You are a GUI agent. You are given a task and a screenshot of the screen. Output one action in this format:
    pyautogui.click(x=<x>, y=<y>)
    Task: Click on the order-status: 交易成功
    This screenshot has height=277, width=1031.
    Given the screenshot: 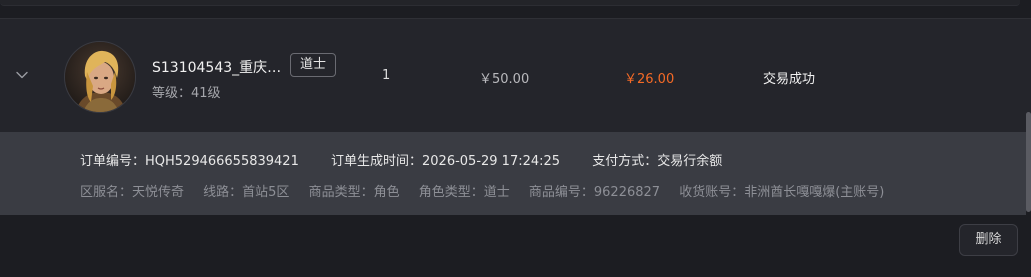 What is the action you would take?
    pyautogui.click(x=789, y=79)
    